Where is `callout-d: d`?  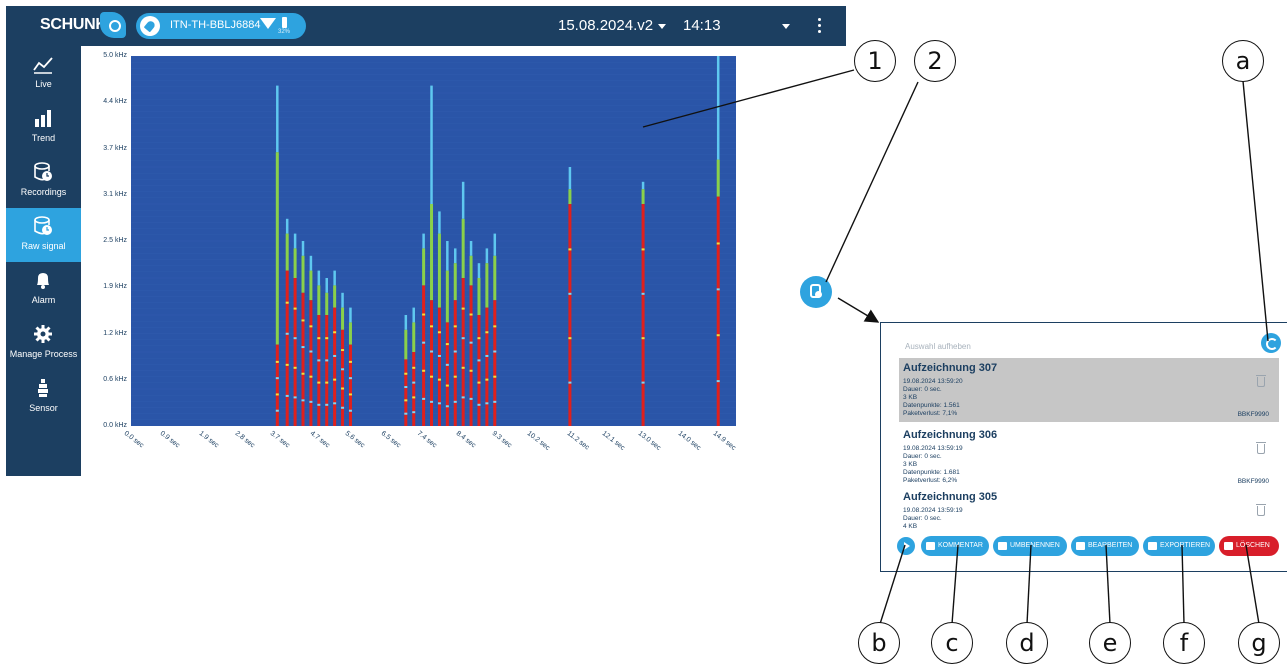 callout-d: d is located at coordinates (1027, 643).